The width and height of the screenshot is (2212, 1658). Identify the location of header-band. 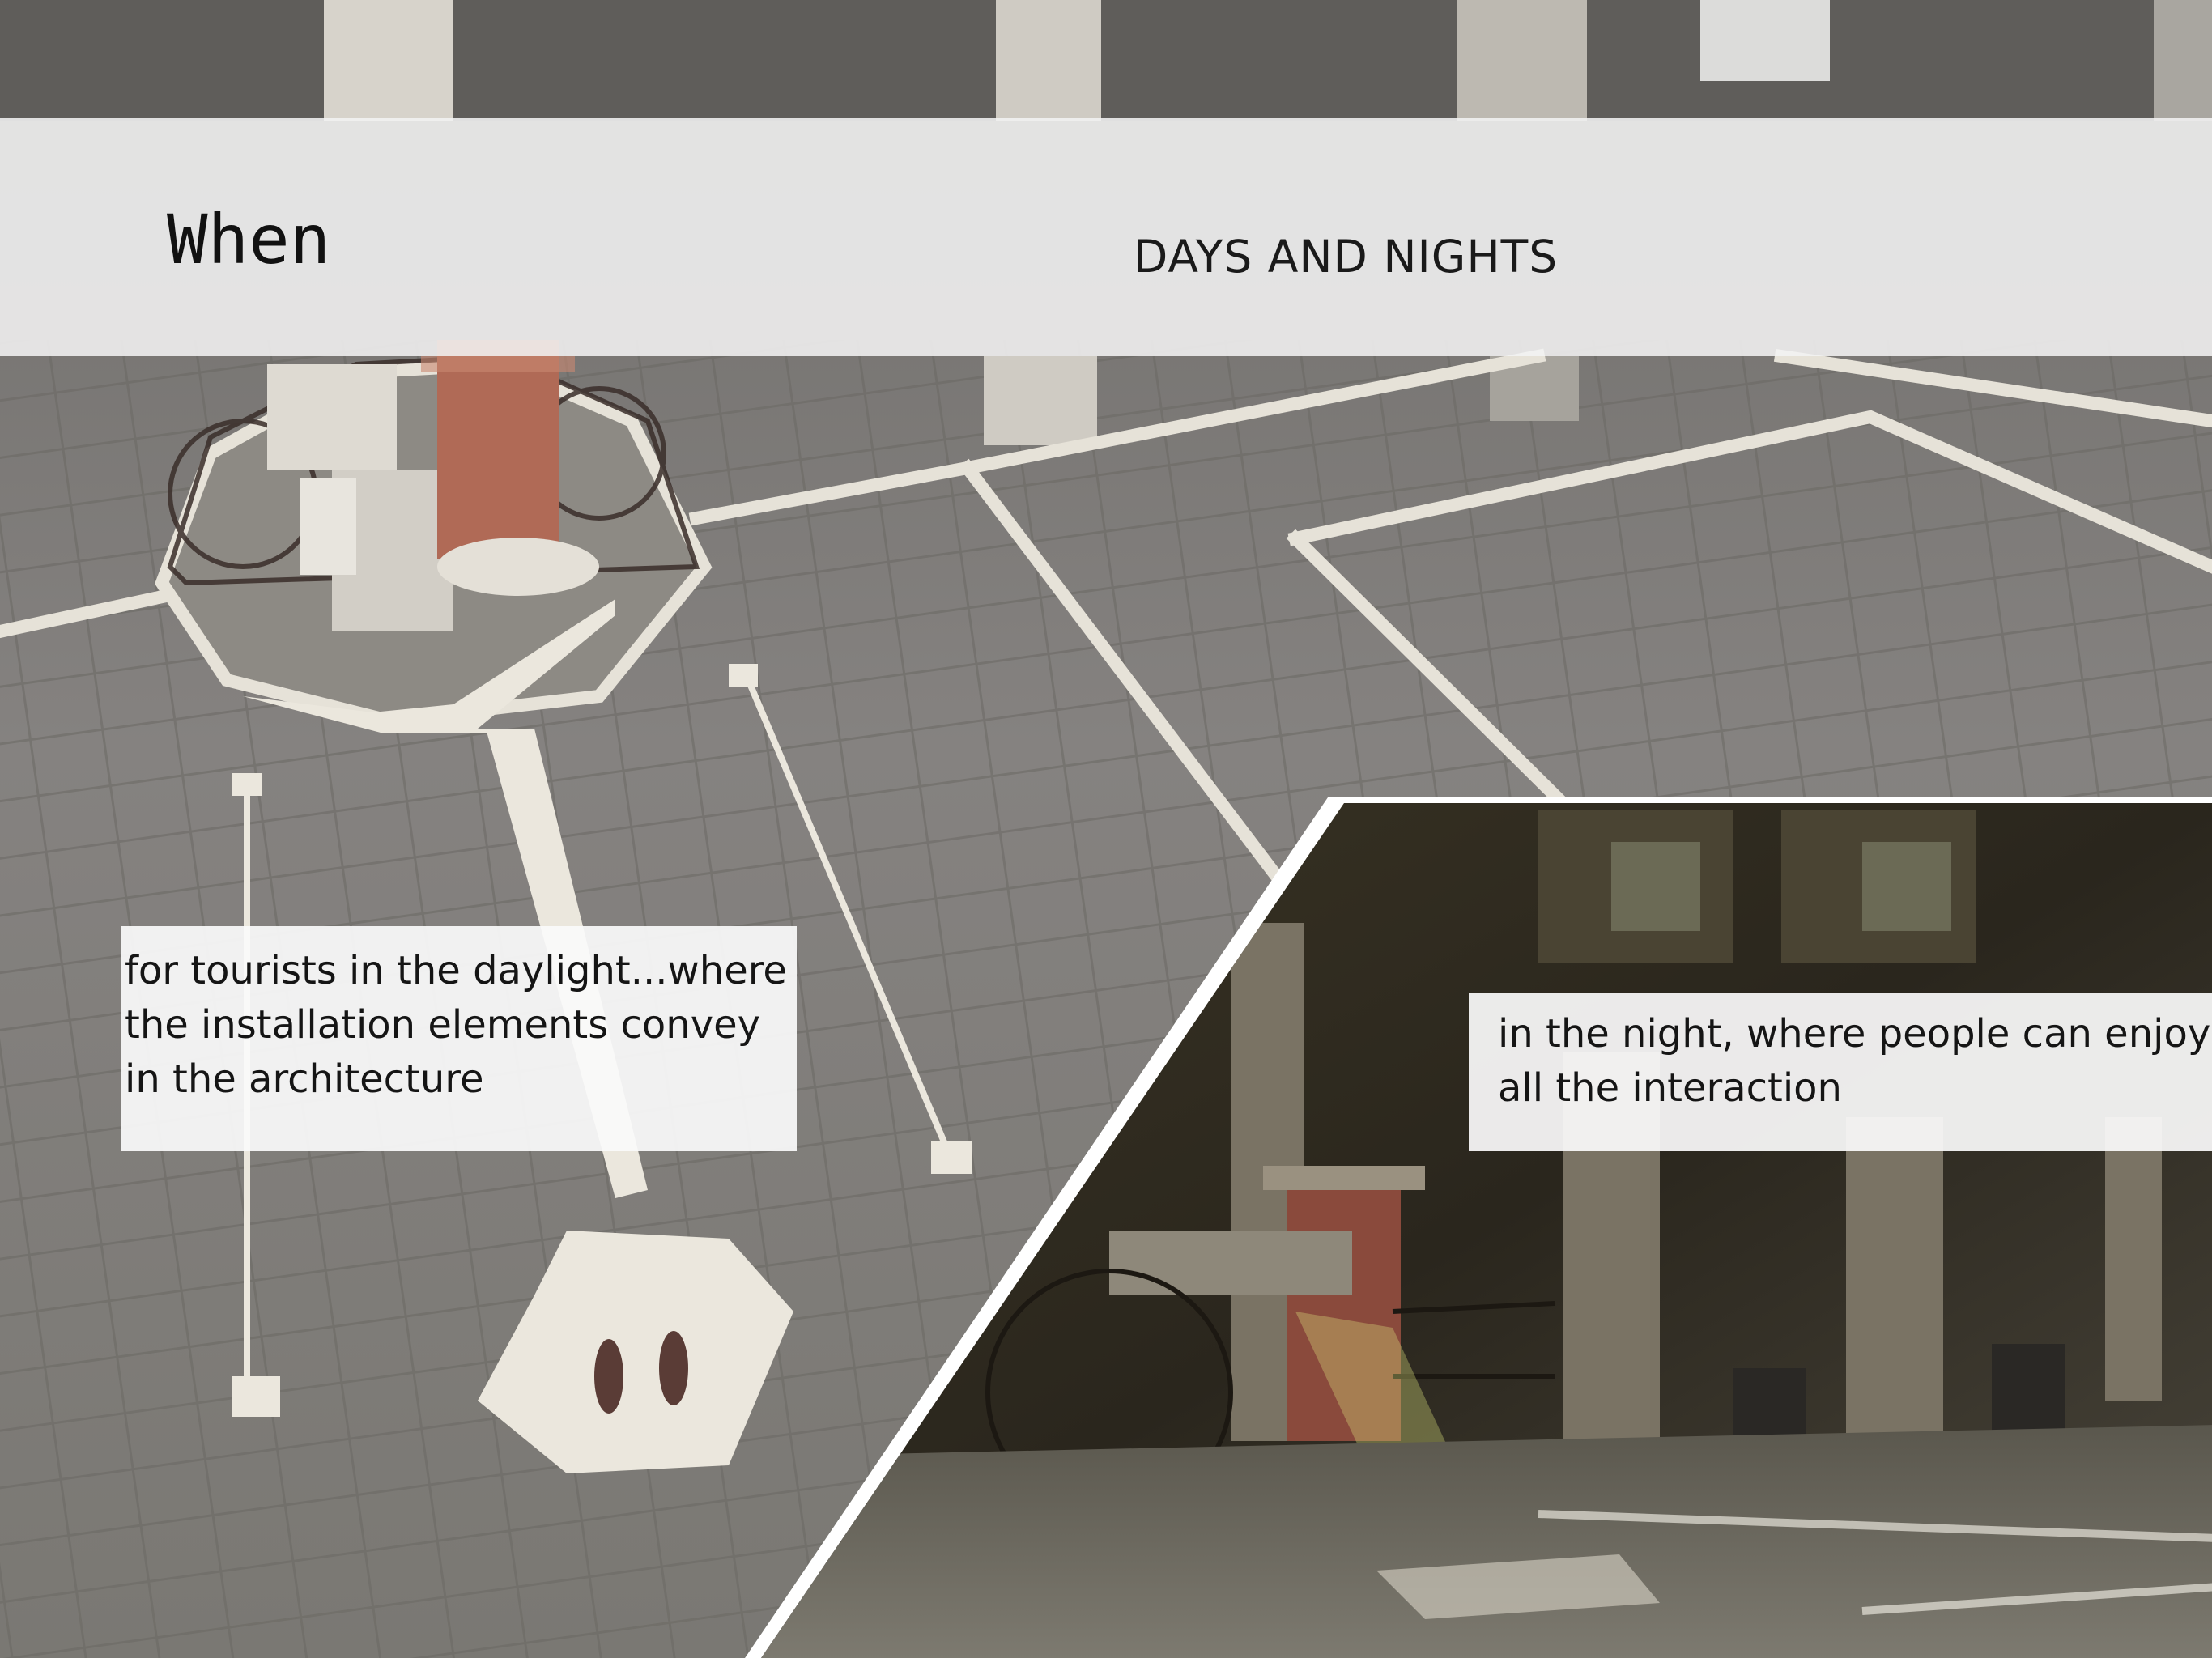
(1106, 237).